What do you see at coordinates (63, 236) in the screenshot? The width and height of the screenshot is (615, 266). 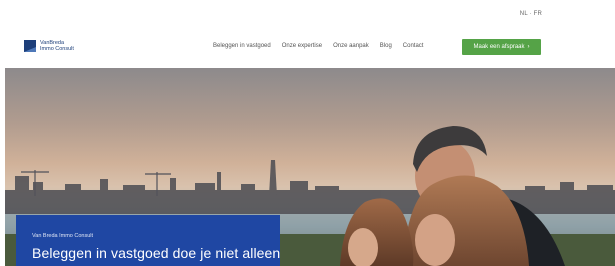 I see `hero-eyebrow: Van Breda Immo Consult` at bounding box center [63, 236].